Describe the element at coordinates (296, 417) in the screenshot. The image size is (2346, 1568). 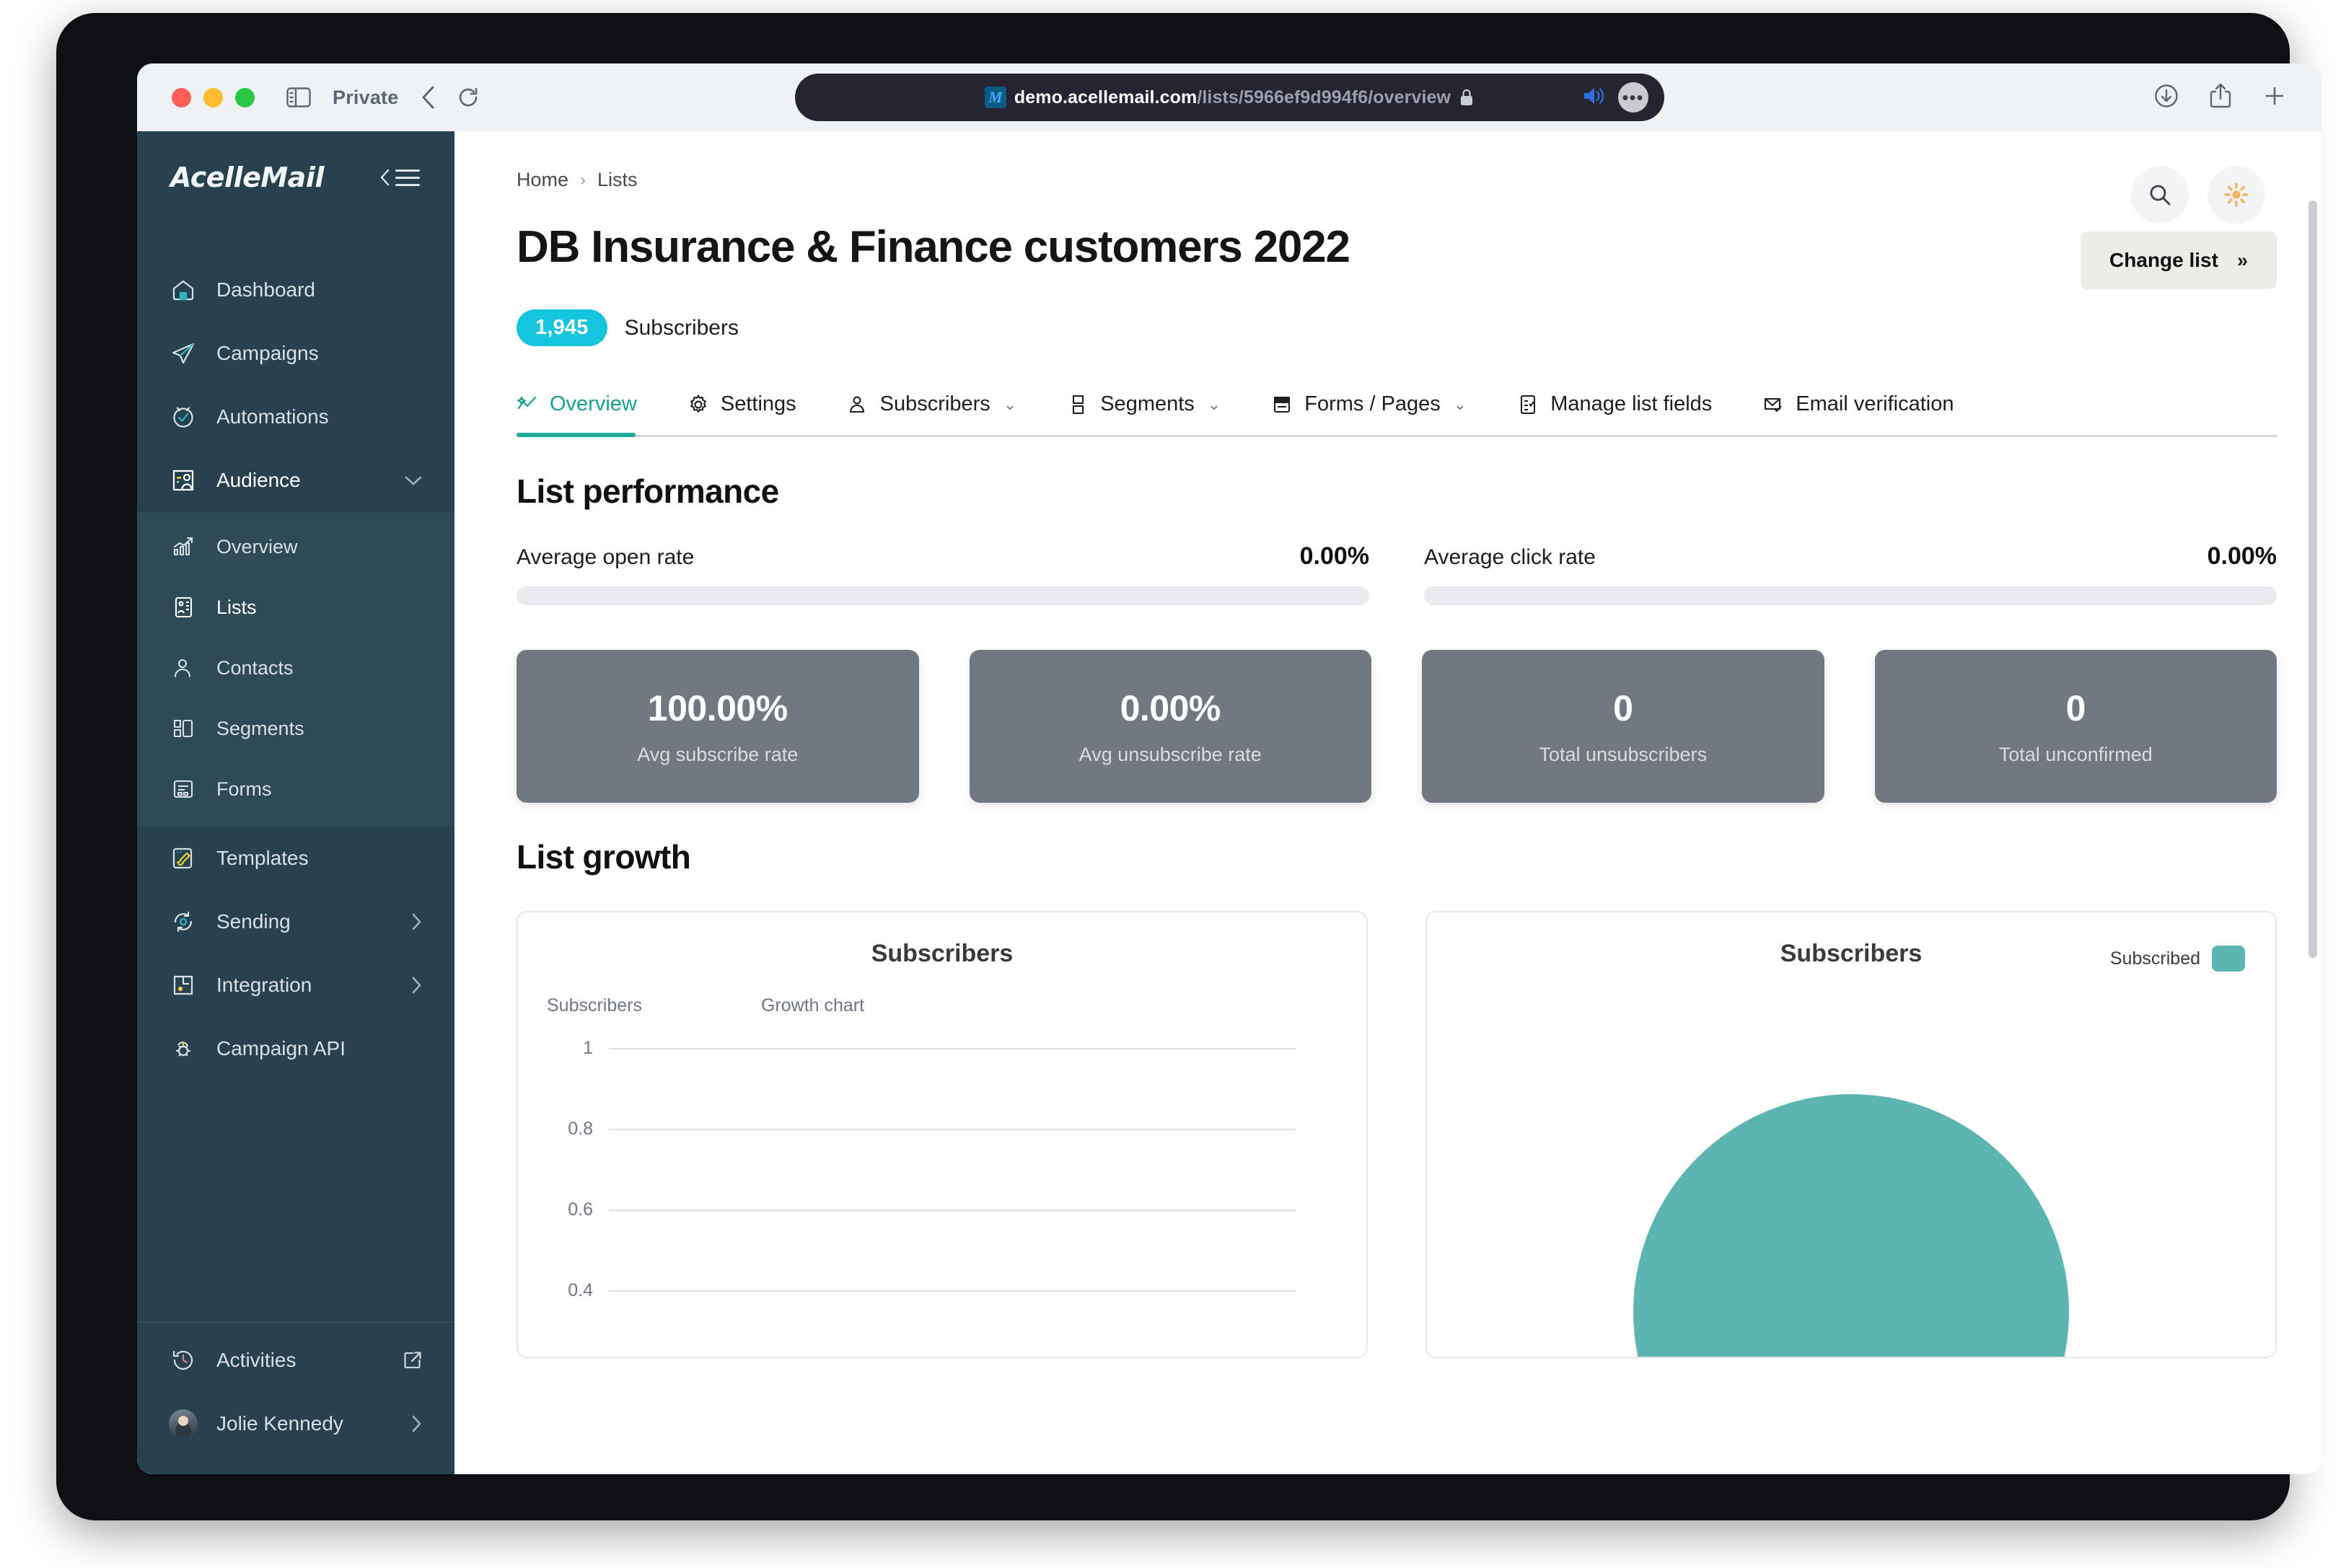
I see `sidebar-item-automations: Automations` at that location.